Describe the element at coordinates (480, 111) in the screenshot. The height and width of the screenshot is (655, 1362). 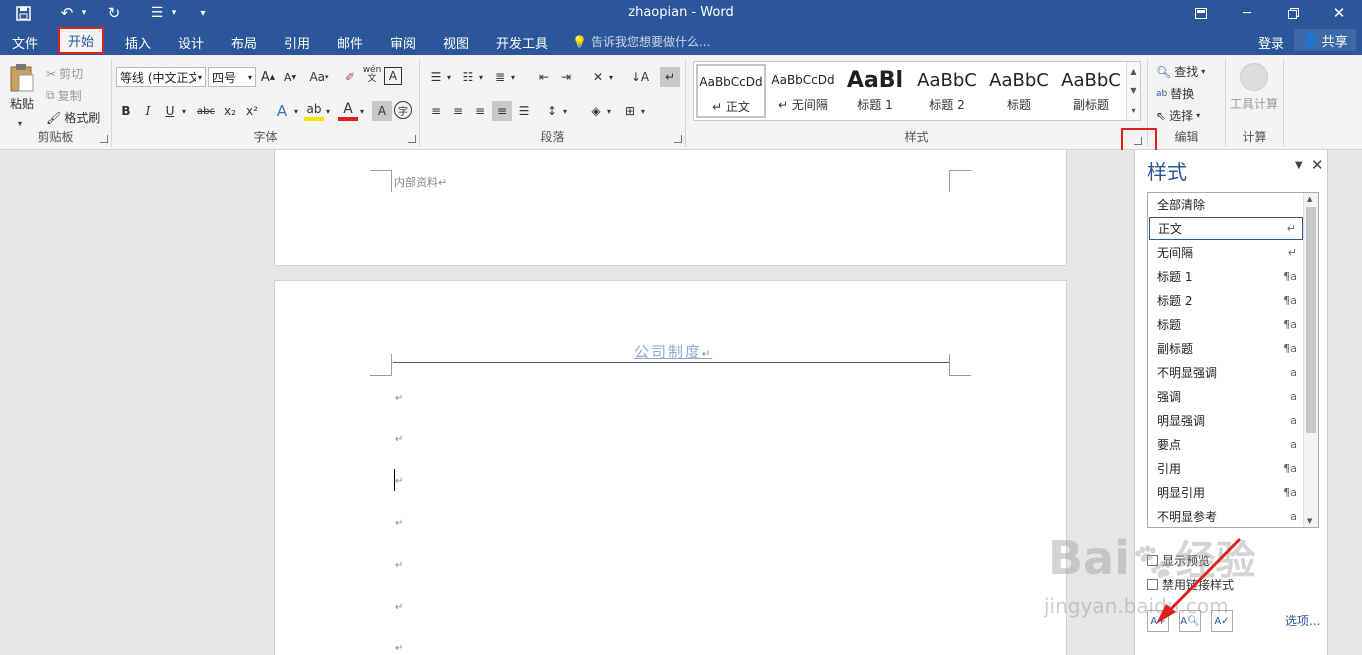
I see `align-right-icon: ≡` at that location.